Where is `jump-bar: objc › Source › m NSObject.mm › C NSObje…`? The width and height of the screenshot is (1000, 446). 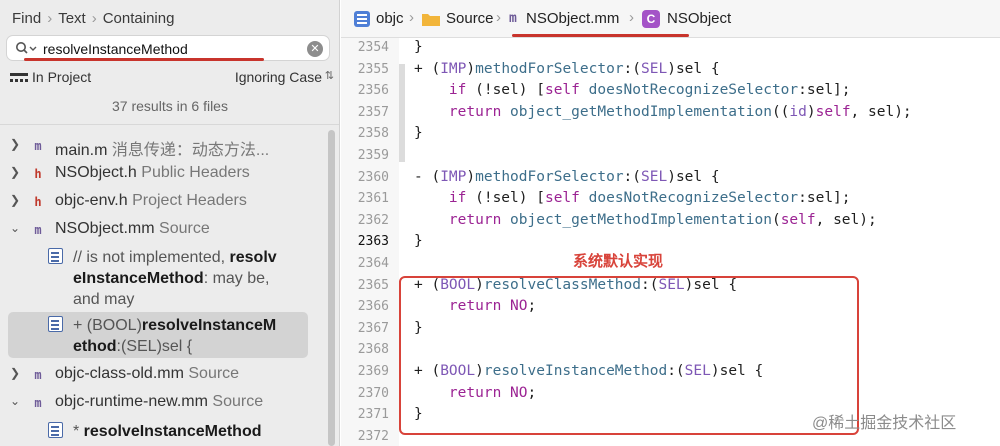 jump-bar: objc › Source › m NSObject.mm › C NSObje… is located at coordinates (670, 19).